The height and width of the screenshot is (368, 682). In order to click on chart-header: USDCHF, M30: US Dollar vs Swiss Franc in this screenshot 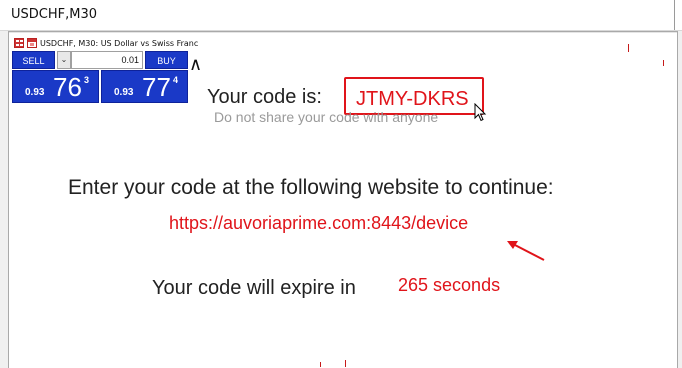, I will do `click(106, 43)`.